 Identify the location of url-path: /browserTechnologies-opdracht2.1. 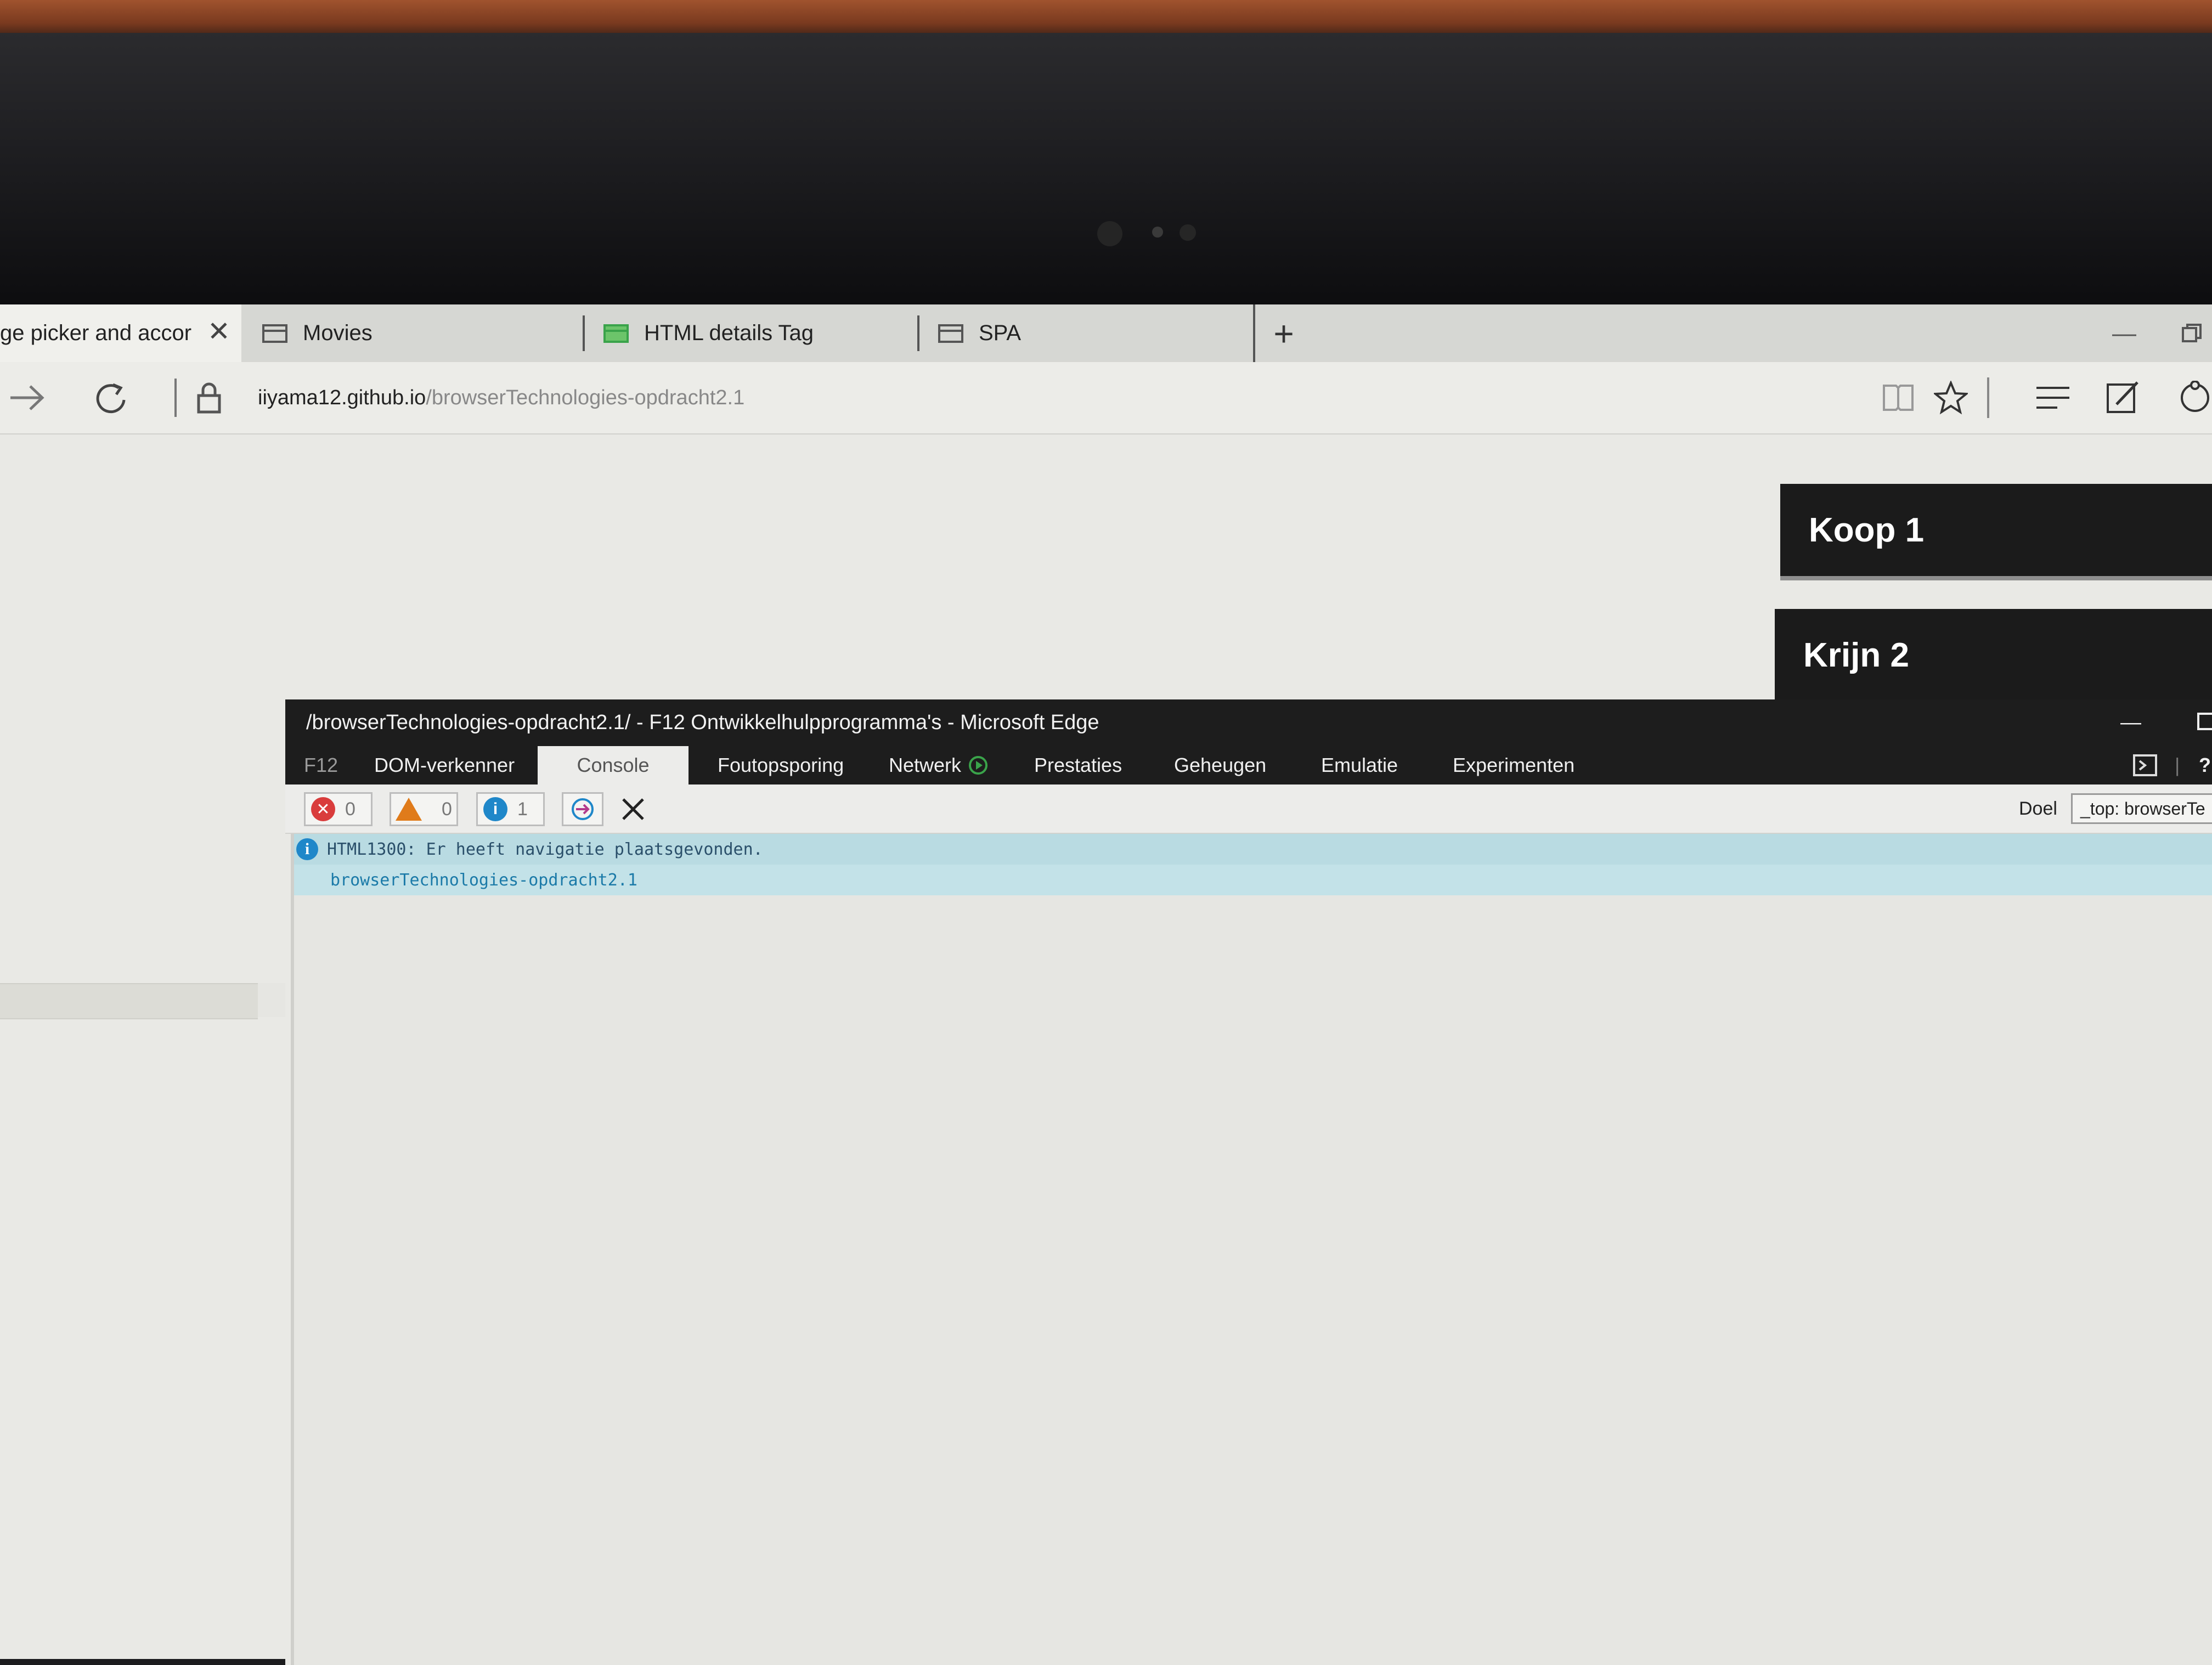
(586, 397).